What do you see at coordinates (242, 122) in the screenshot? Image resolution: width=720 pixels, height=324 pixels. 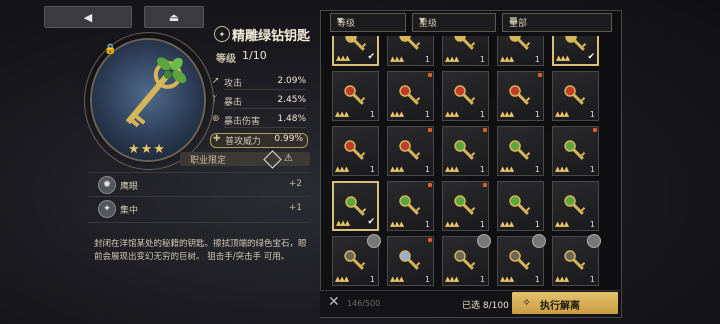 I see `stat-label: 暴击伤害` at bounding box center [242, 122].